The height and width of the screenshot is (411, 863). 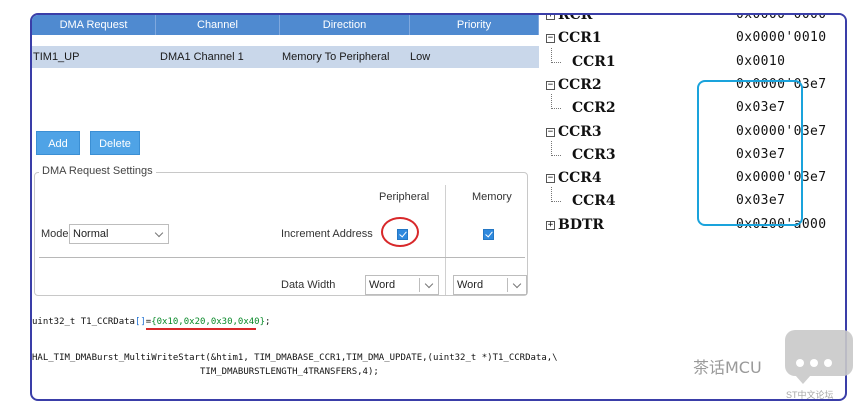 I want to click on mode-select-value: Normal, so click(x=91, y=234).